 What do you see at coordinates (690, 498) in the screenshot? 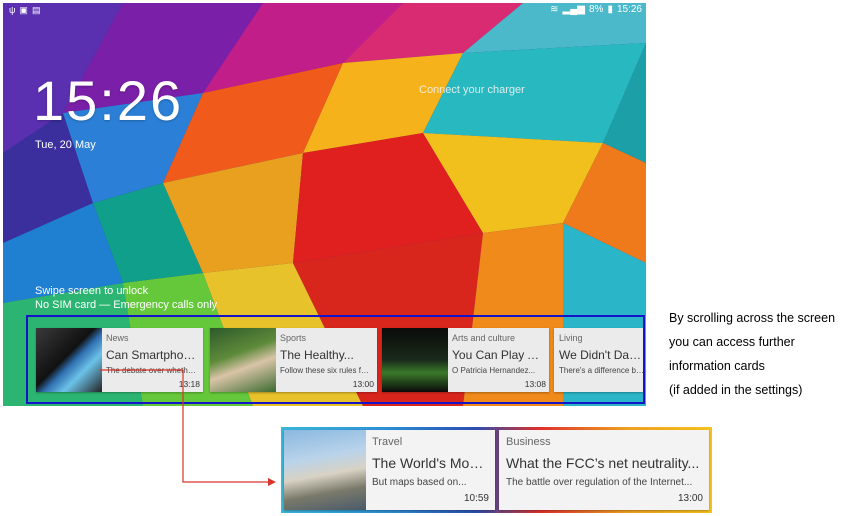
I see `card-time: 13:00` at bounding box center [690, 498].